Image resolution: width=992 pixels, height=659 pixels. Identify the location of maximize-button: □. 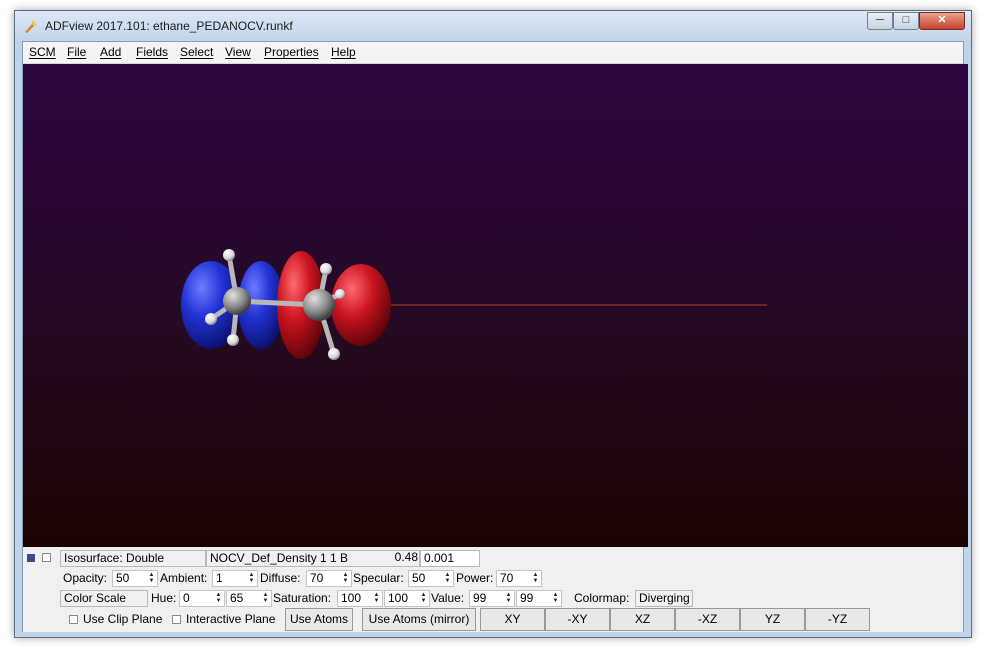
(906, 21).